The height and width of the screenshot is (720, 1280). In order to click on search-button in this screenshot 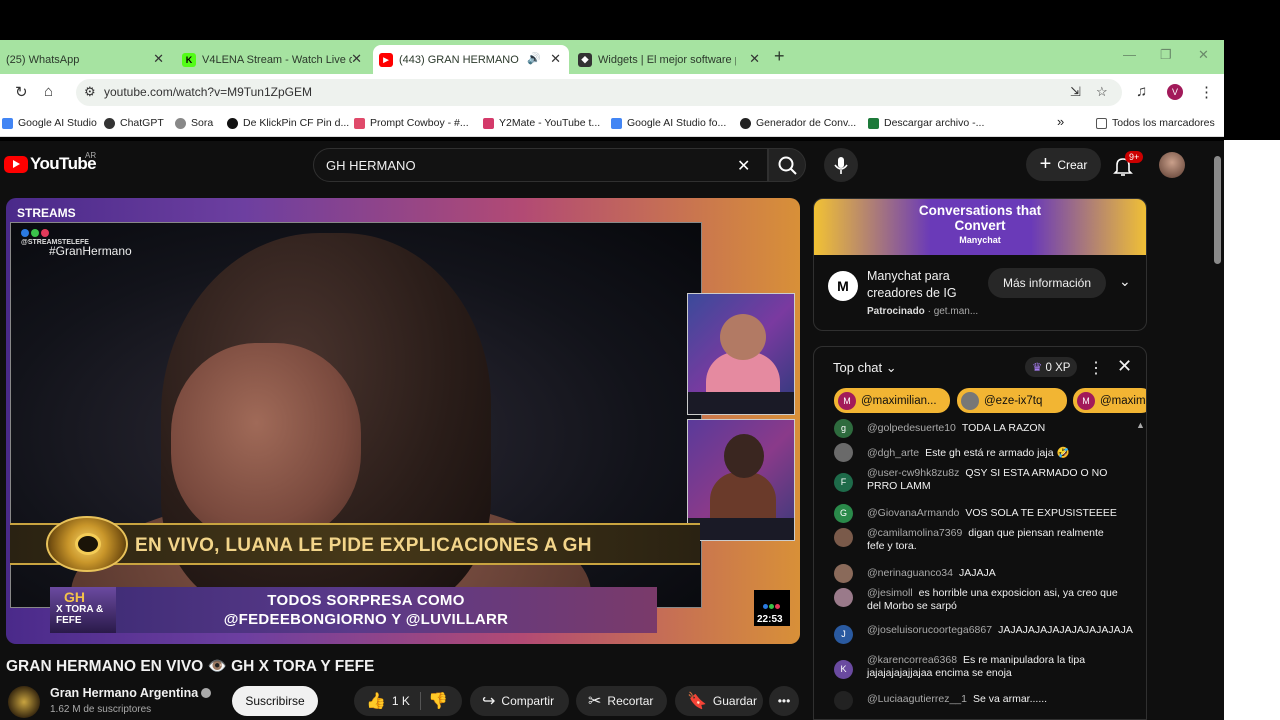, I will do `click(787, 165)`.